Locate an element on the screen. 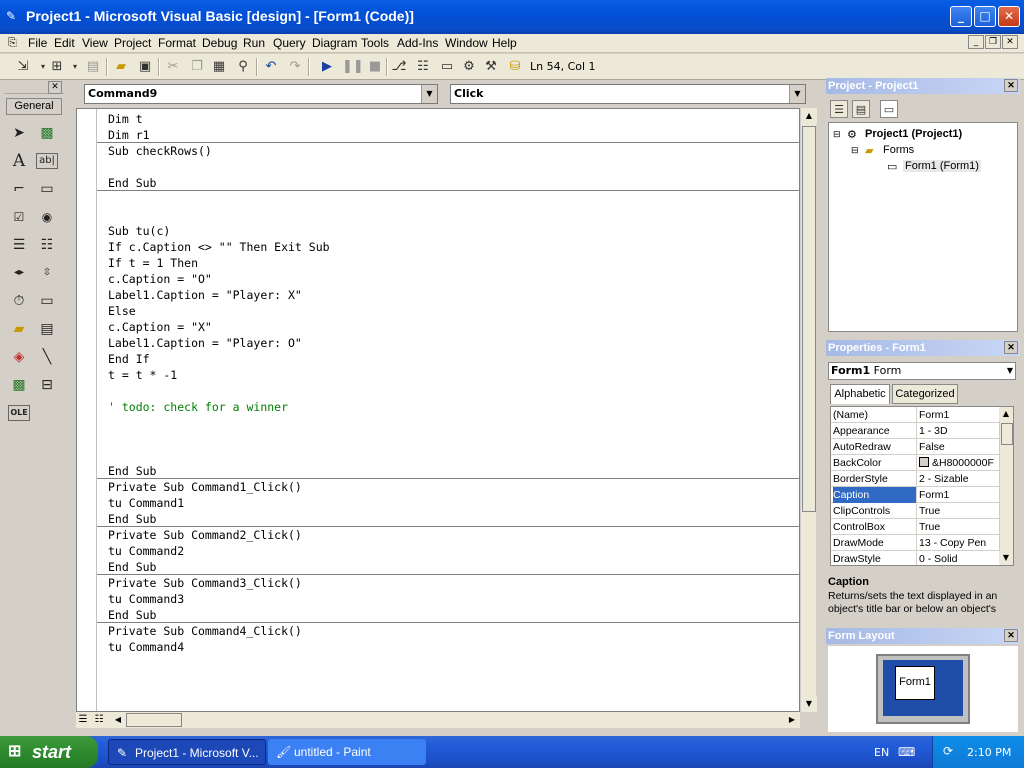 Image resolution: width=1024 pixels, height=768 pixels. vscrollbar-icon: ⇳ is located at coordinates (47, 273).